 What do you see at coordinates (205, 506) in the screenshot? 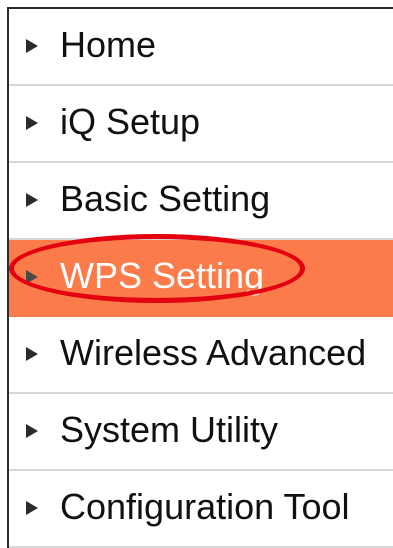
I see `menu-item-label: Configuration Tool` at bounding box center [205, 506].